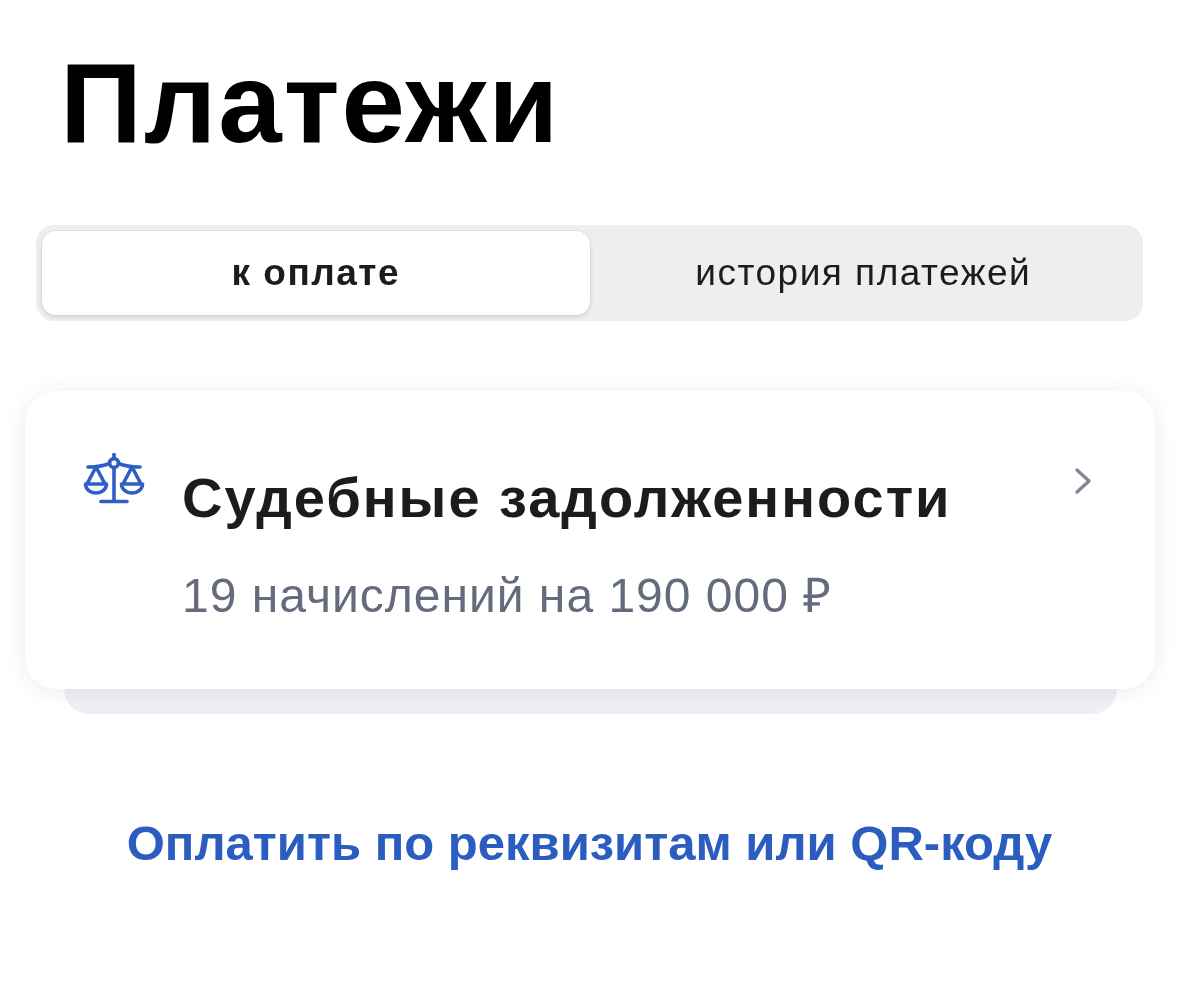 This screenshot has width=1179, height=988. What do you see at coordinates (114, 479) in the screenshot?
I see `scales-icon` at bounding box center [114, 479].